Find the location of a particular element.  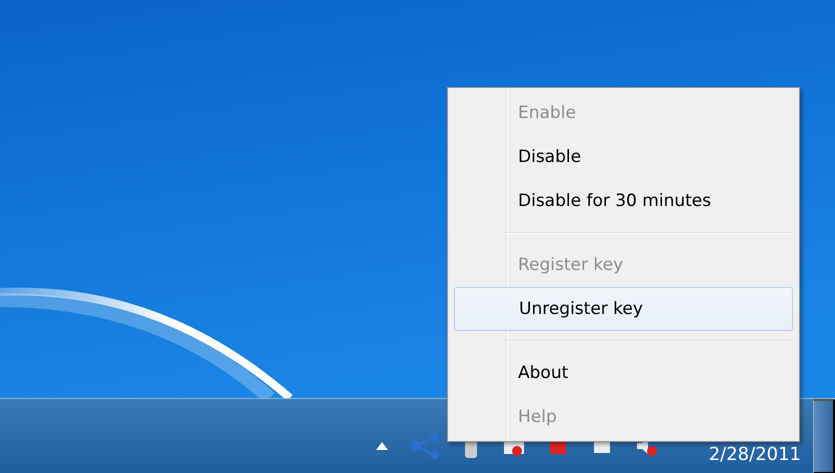

menu-item: About is located at coordinates (620, 373).